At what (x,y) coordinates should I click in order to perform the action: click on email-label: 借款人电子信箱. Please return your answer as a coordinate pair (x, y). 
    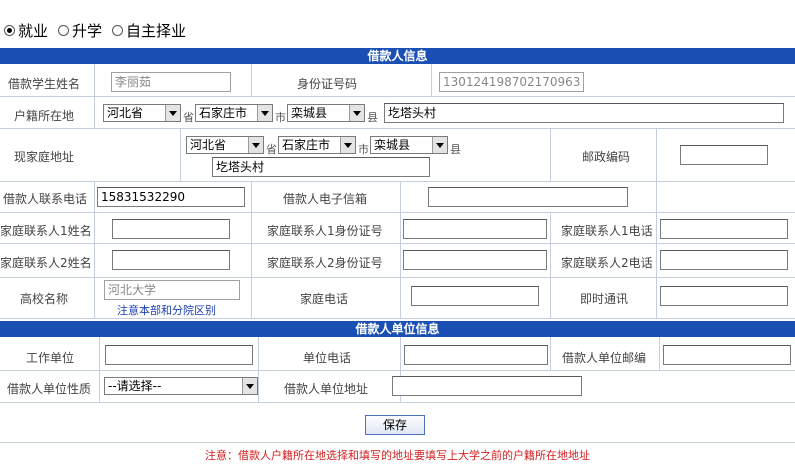
    Looking at the image, I should click on (325, 199).